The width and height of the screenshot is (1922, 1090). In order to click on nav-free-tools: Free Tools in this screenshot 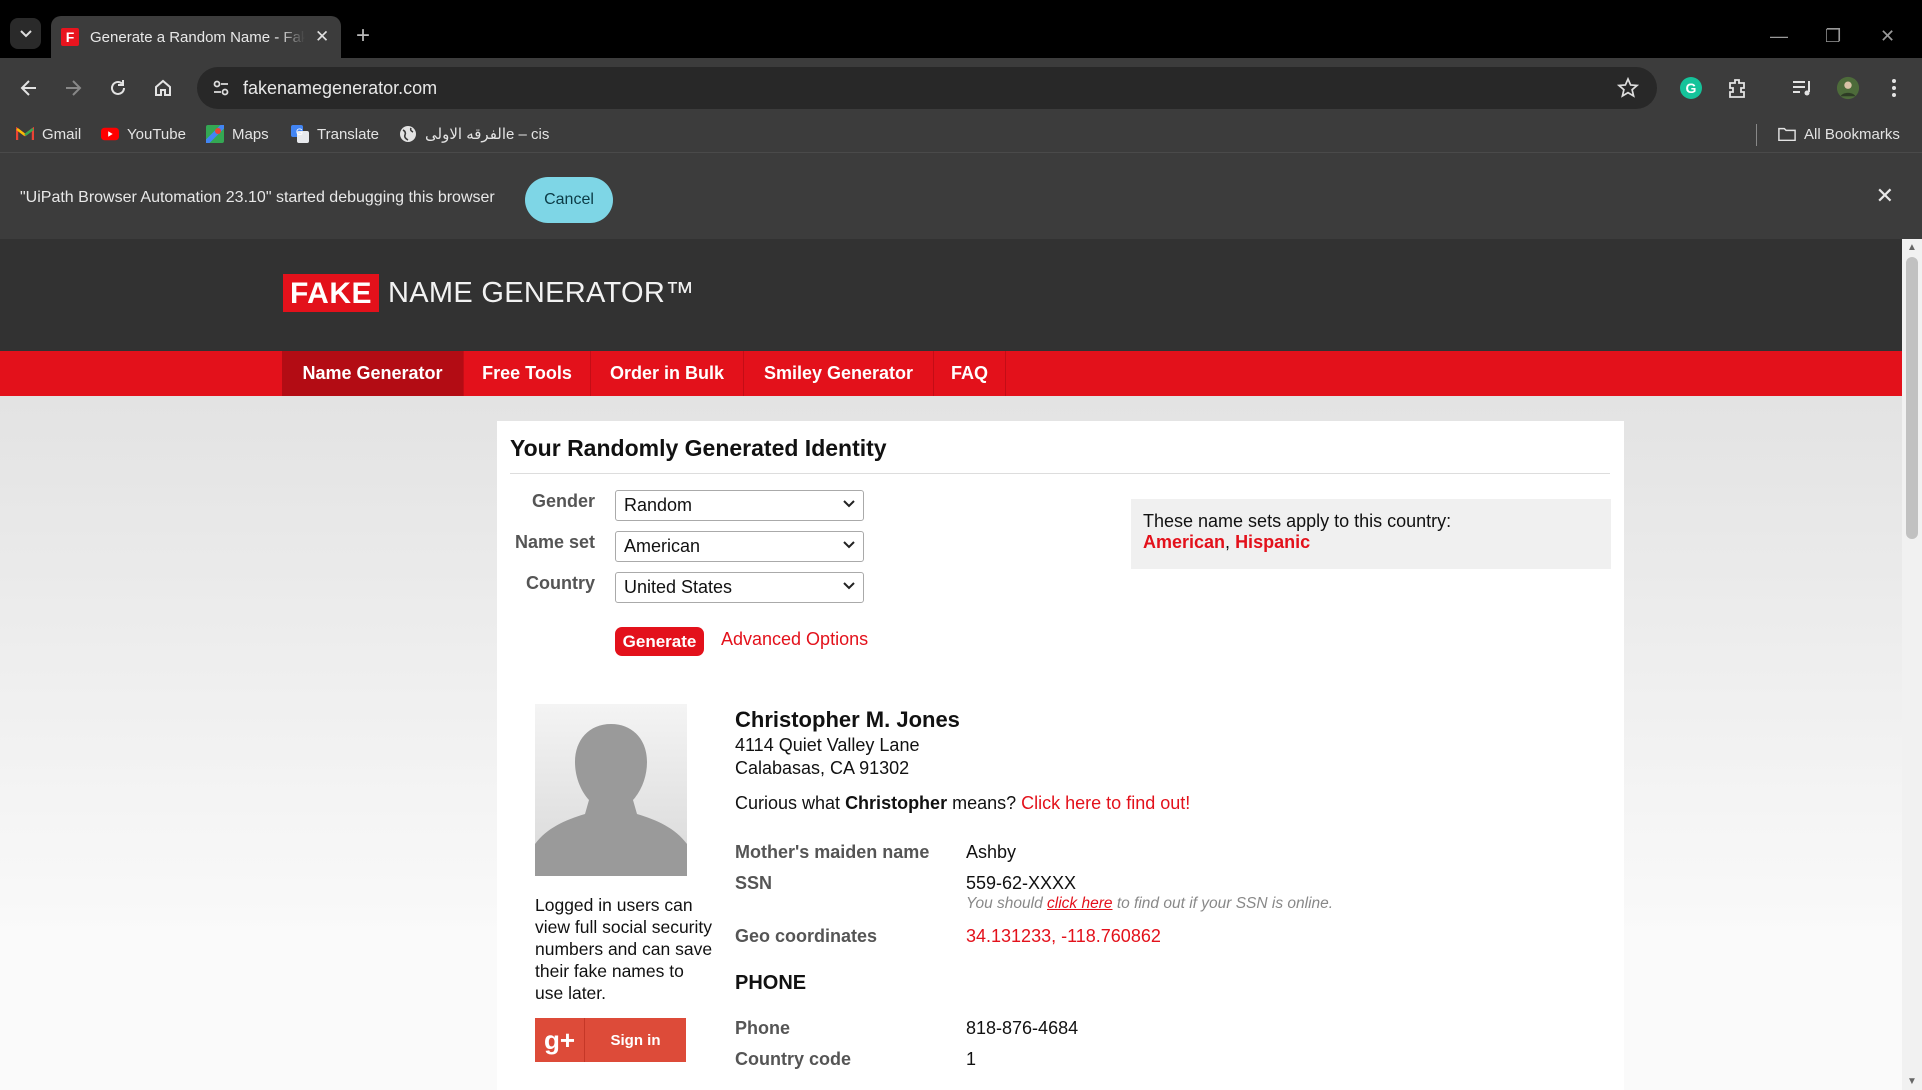, I will do `click(527, 373)`.